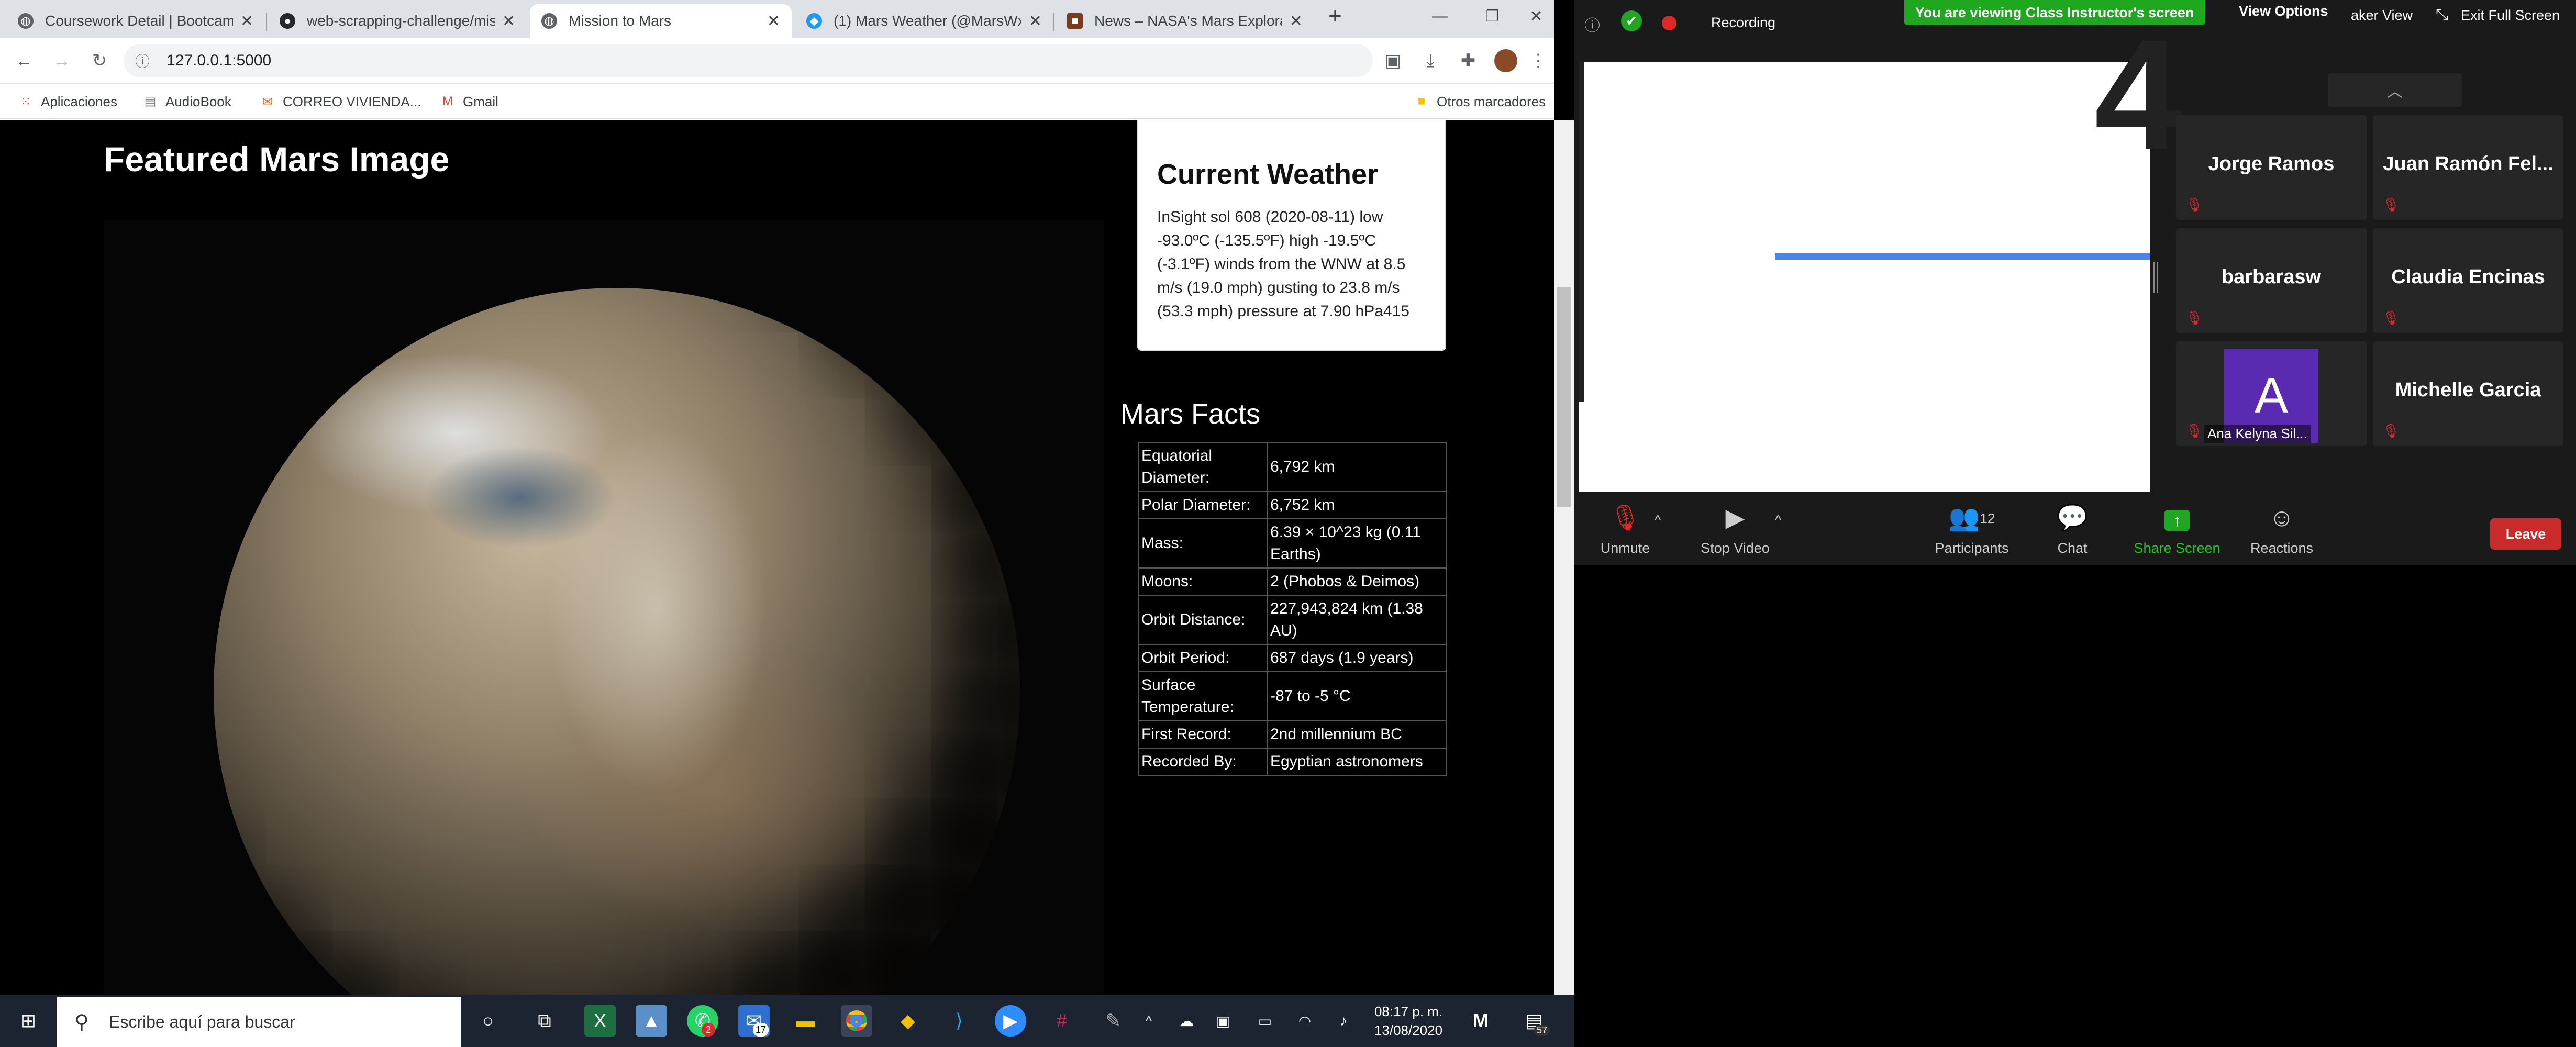 The width and height of the screenshot is (2576, 1047). What do you see at coordinates (549, 21) in the screenshot?
I see `globe-icon: ◍` at bounding box center [549, 21].